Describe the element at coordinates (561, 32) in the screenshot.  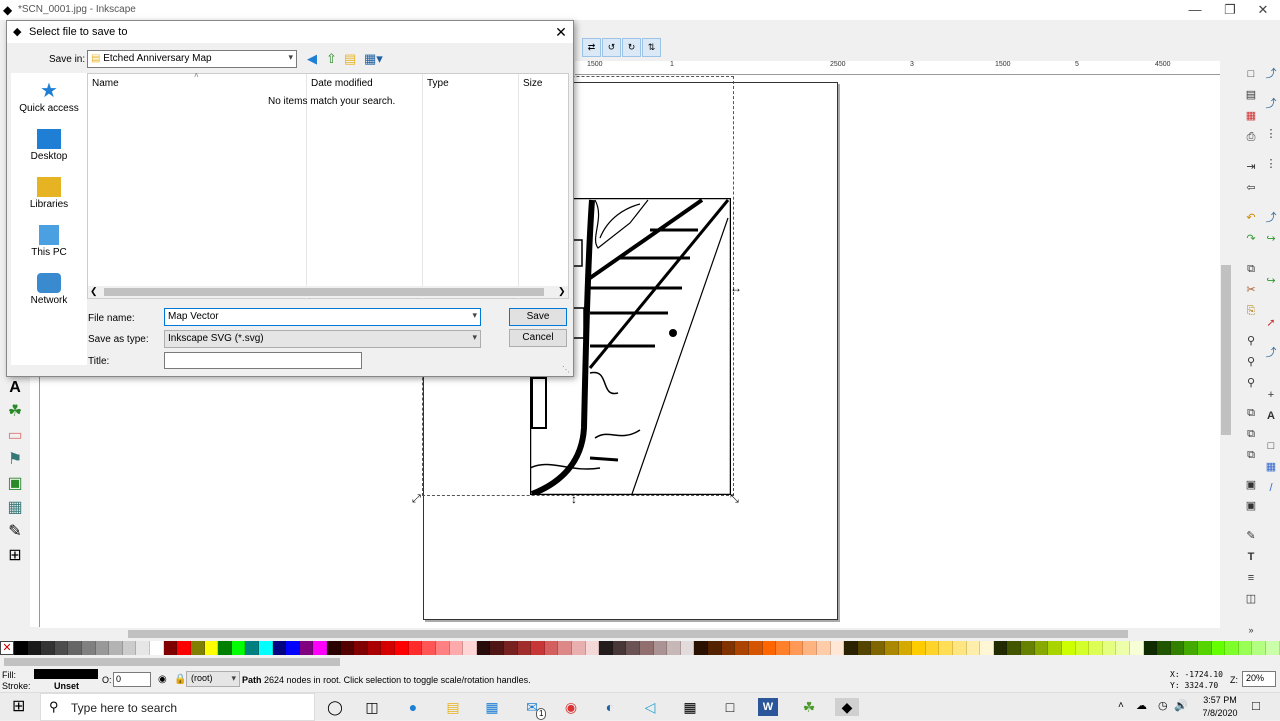
I see `dialog-close-icon: ✕` at that location.